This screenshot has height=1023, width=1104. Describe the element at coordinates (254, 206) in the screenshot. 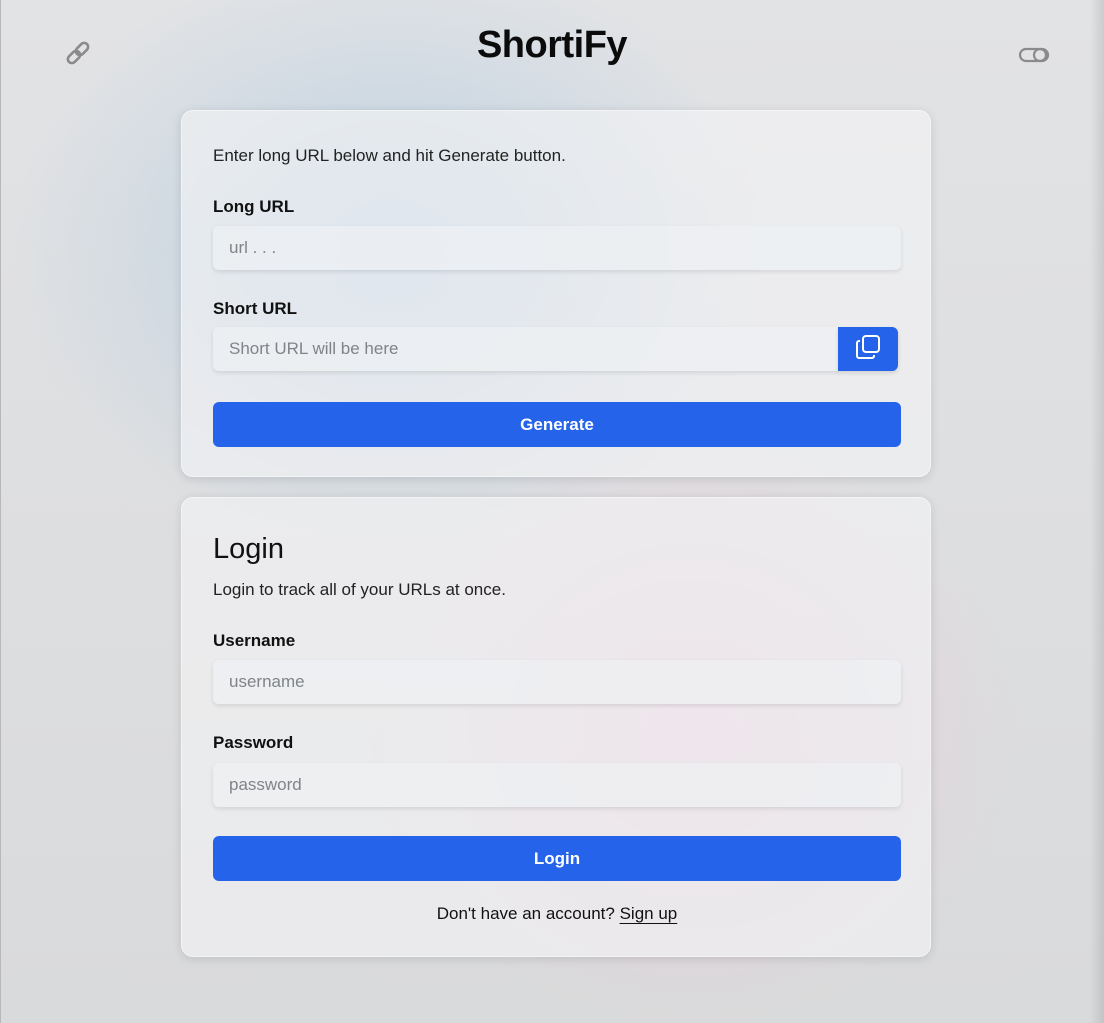

I see `long-url-label: Long URL` at that location.